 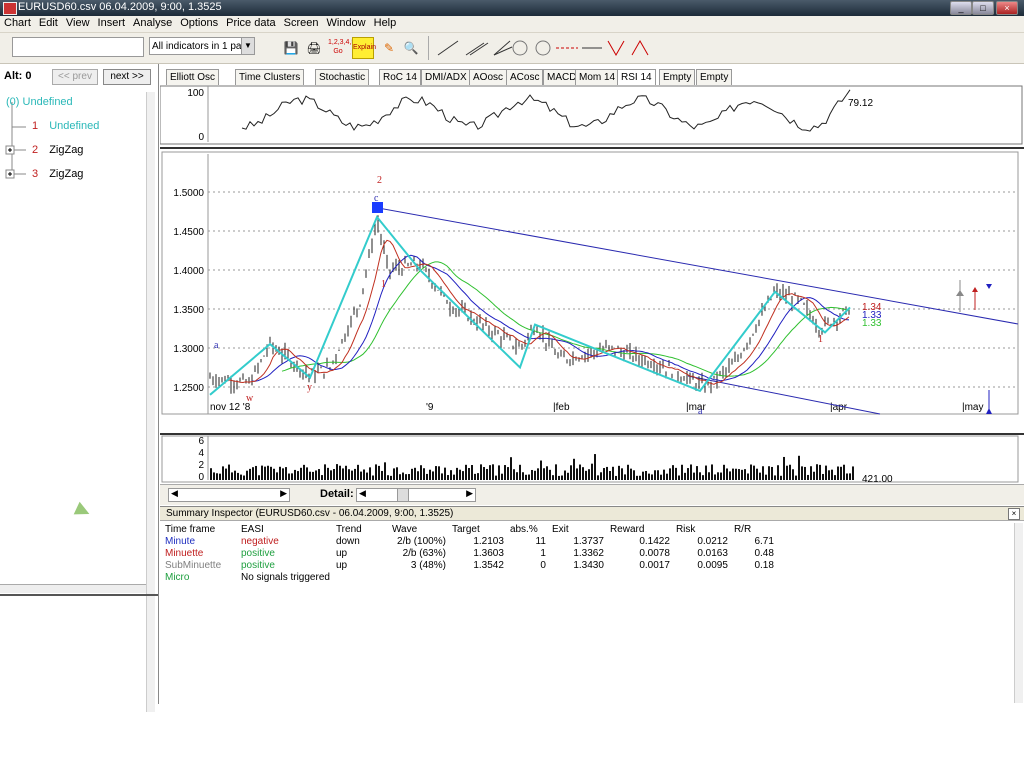 What do you see at coordinates (17, 22) in the screenshot?
I see `menu-chart: Chart` at bounding box center [17, 22].